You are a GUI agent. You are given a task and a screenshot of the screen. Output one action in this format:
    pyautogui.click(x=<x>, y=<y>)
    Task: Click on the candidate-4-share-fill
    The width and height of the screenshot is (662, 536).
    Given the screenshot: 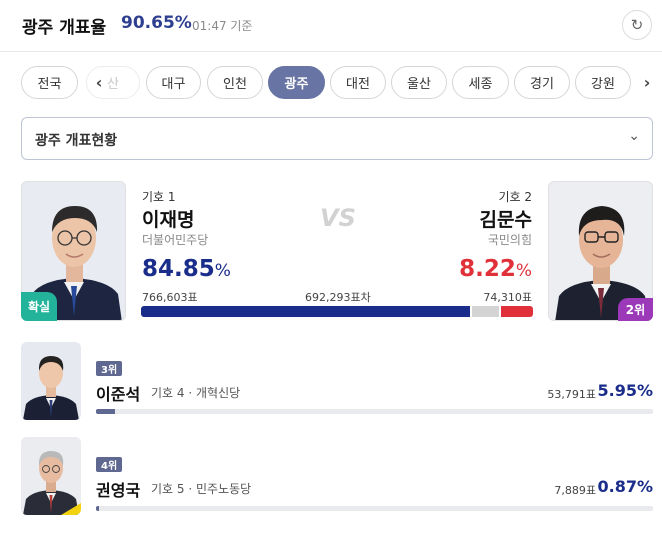 What is the action you would take?
    pyautogui.click(x=97, y=508)
    